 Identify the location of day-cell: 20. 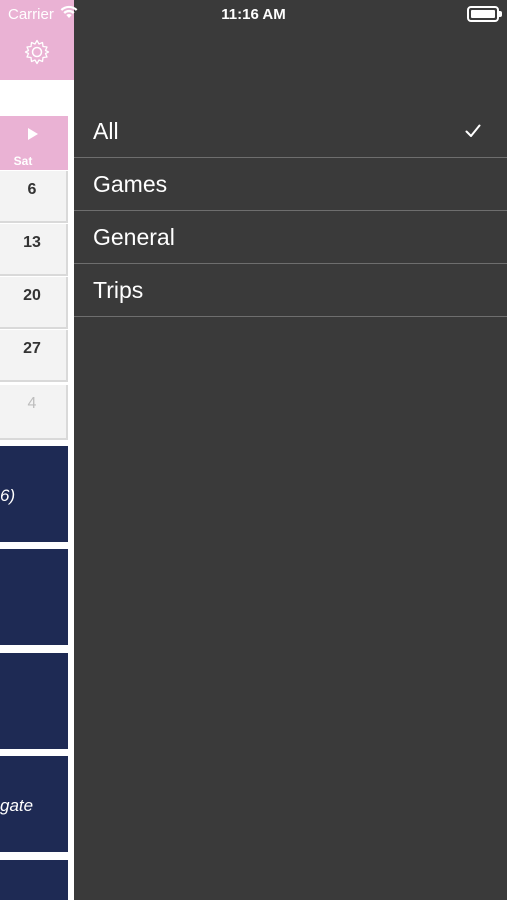
(34, 303).